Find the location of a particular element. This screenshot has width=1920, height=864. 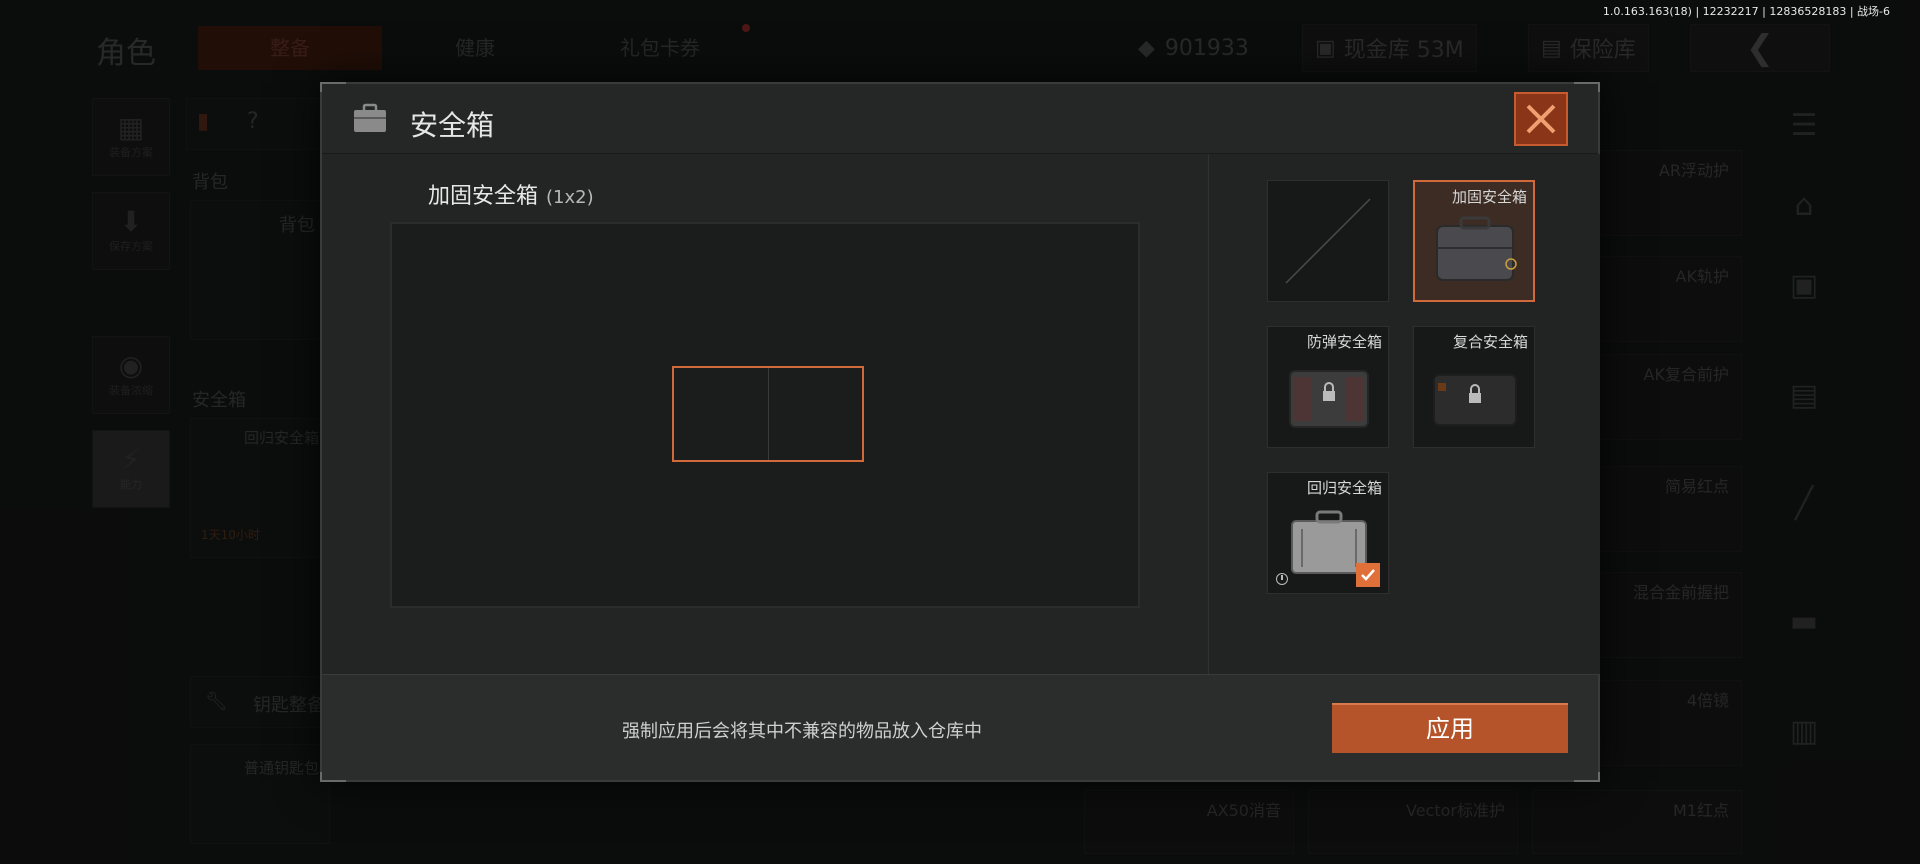

case-card-composite: 复合安全箱 is located at coordinates (1474, 387).